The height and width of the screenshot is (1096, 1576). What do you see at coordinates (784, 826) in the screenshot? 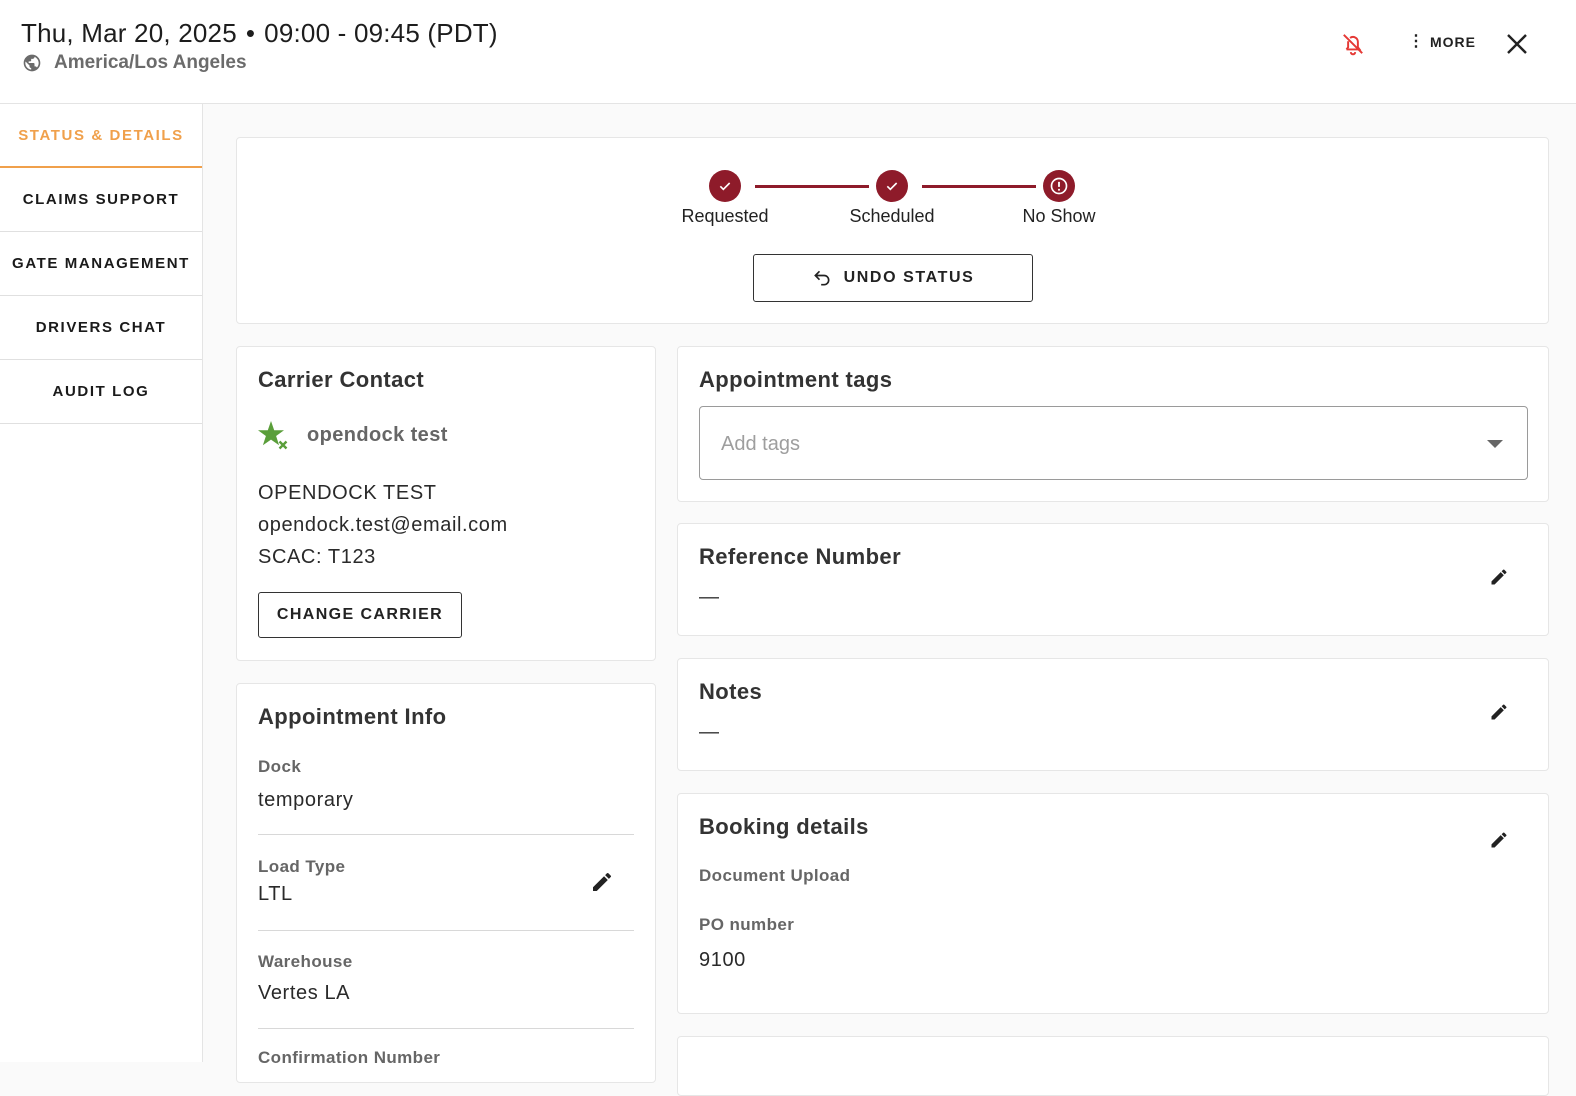
I see `booking-details-title: Booking details` at bounding box center [784, 826].